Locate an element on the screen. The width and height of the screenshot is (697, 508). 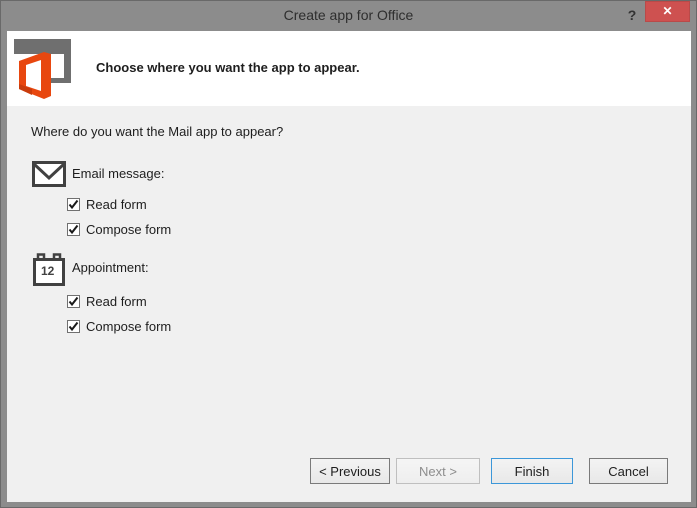
appointment-compose-form-checkbox-row: Compose form is located at coordinates (119, 326).